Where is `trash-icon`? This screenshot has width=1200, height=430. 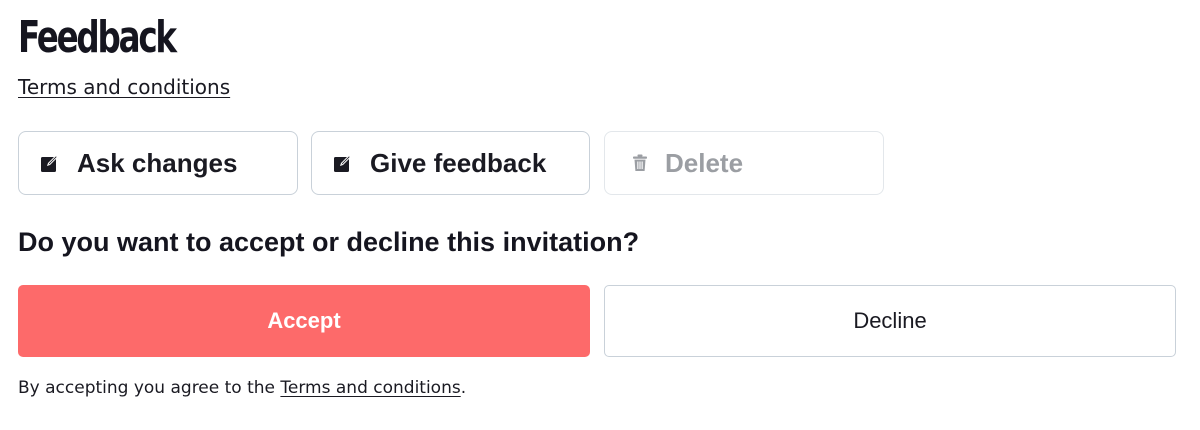 trash-icon is located at coordinates (640, 163).